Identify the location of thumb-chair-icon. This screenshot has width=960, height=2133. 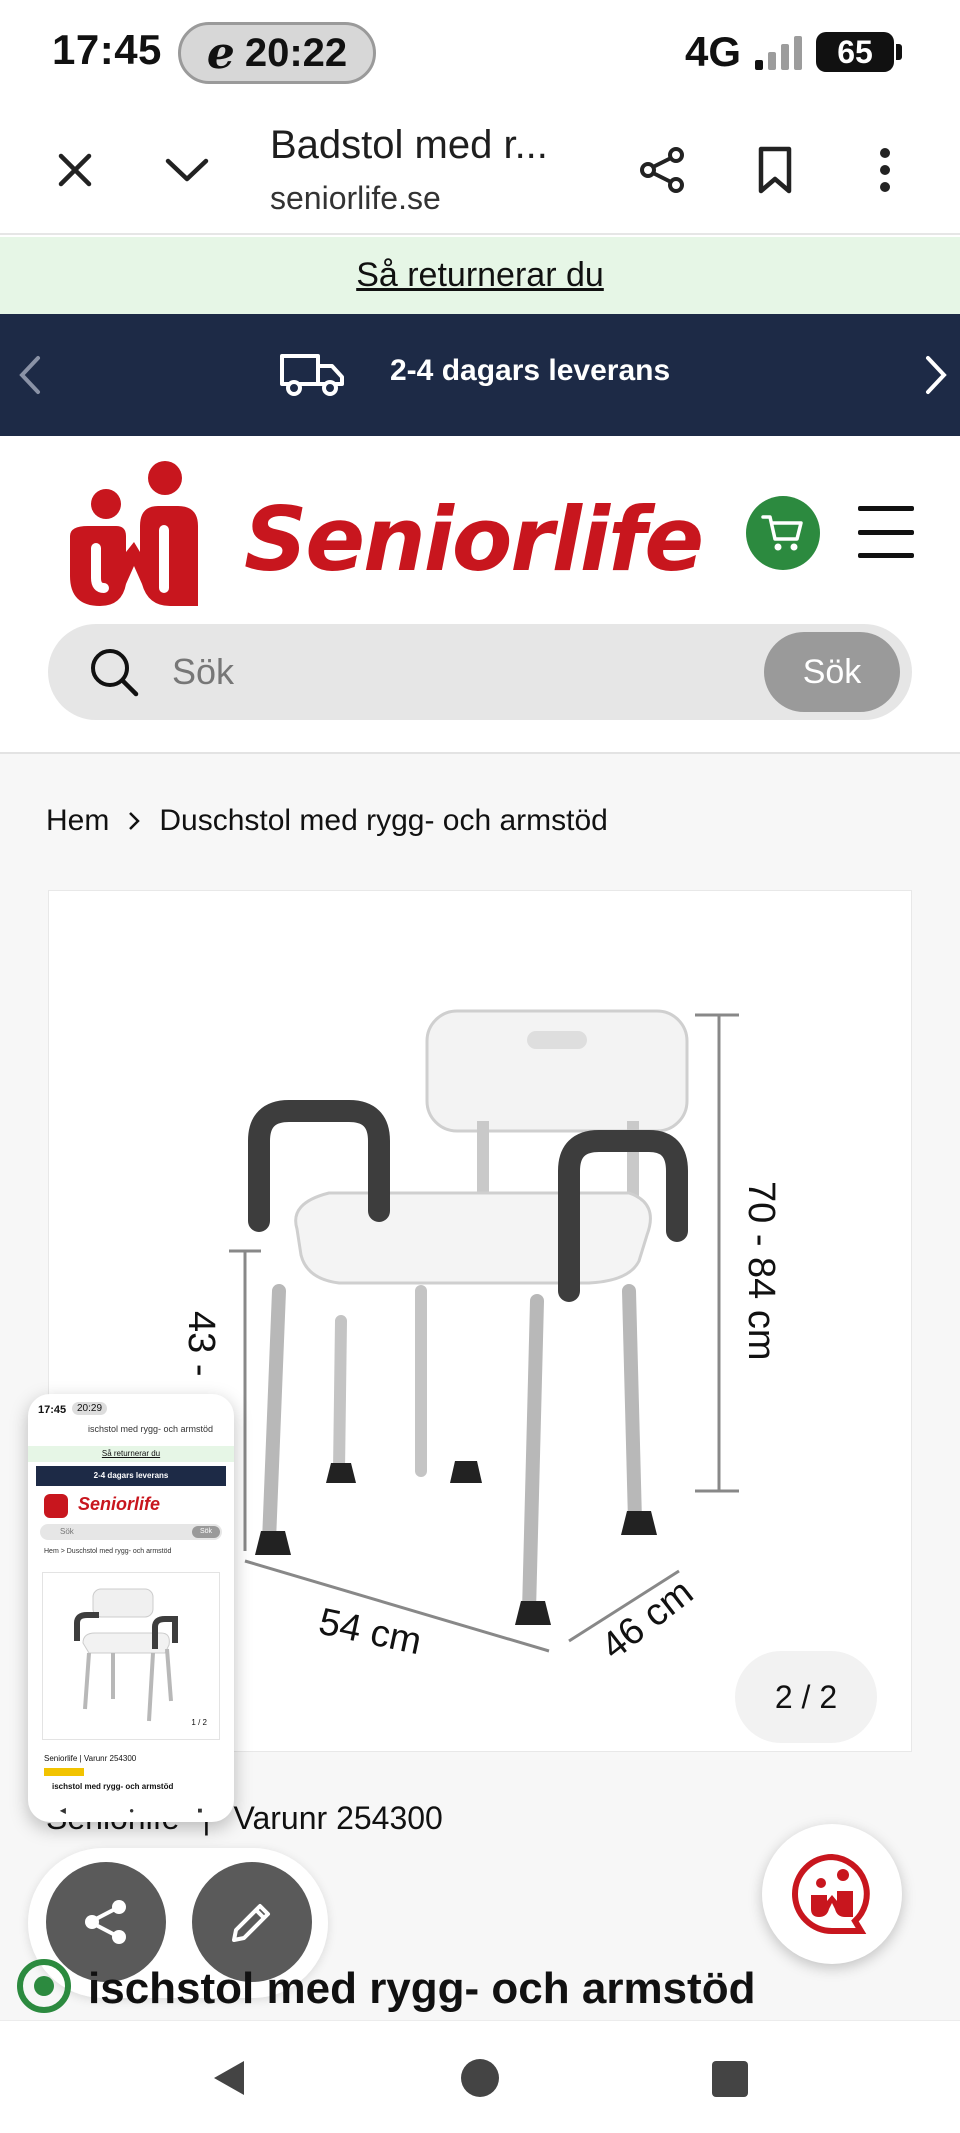
(126, 1655).